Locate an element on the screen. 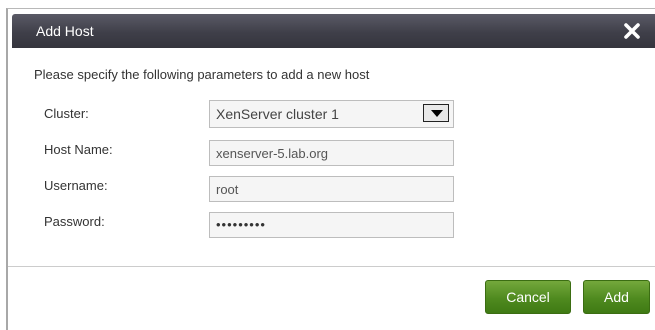  add-button: Add is located at coordinates (616, 297).